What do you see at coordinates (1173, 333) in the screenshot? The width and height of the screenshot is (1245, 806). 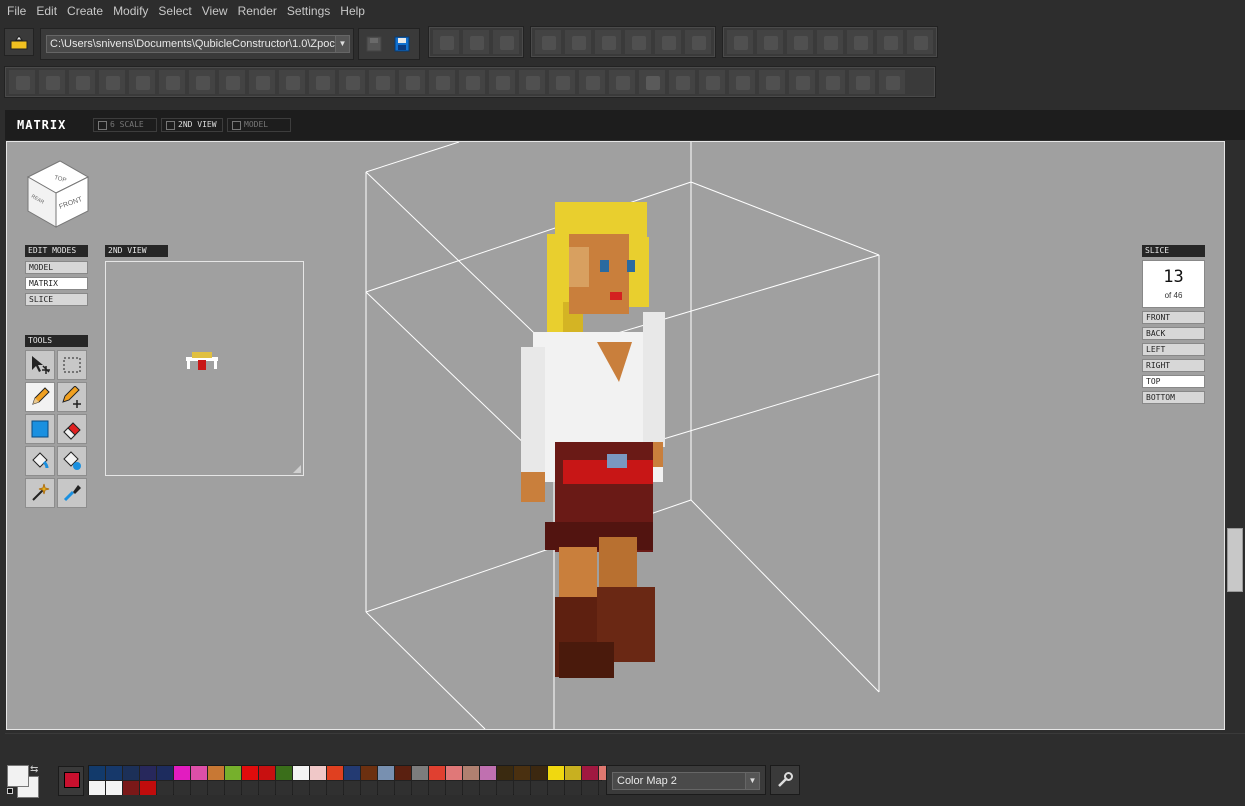 I see `slice-back-button: BACK` at bounding box center [1173, 333].